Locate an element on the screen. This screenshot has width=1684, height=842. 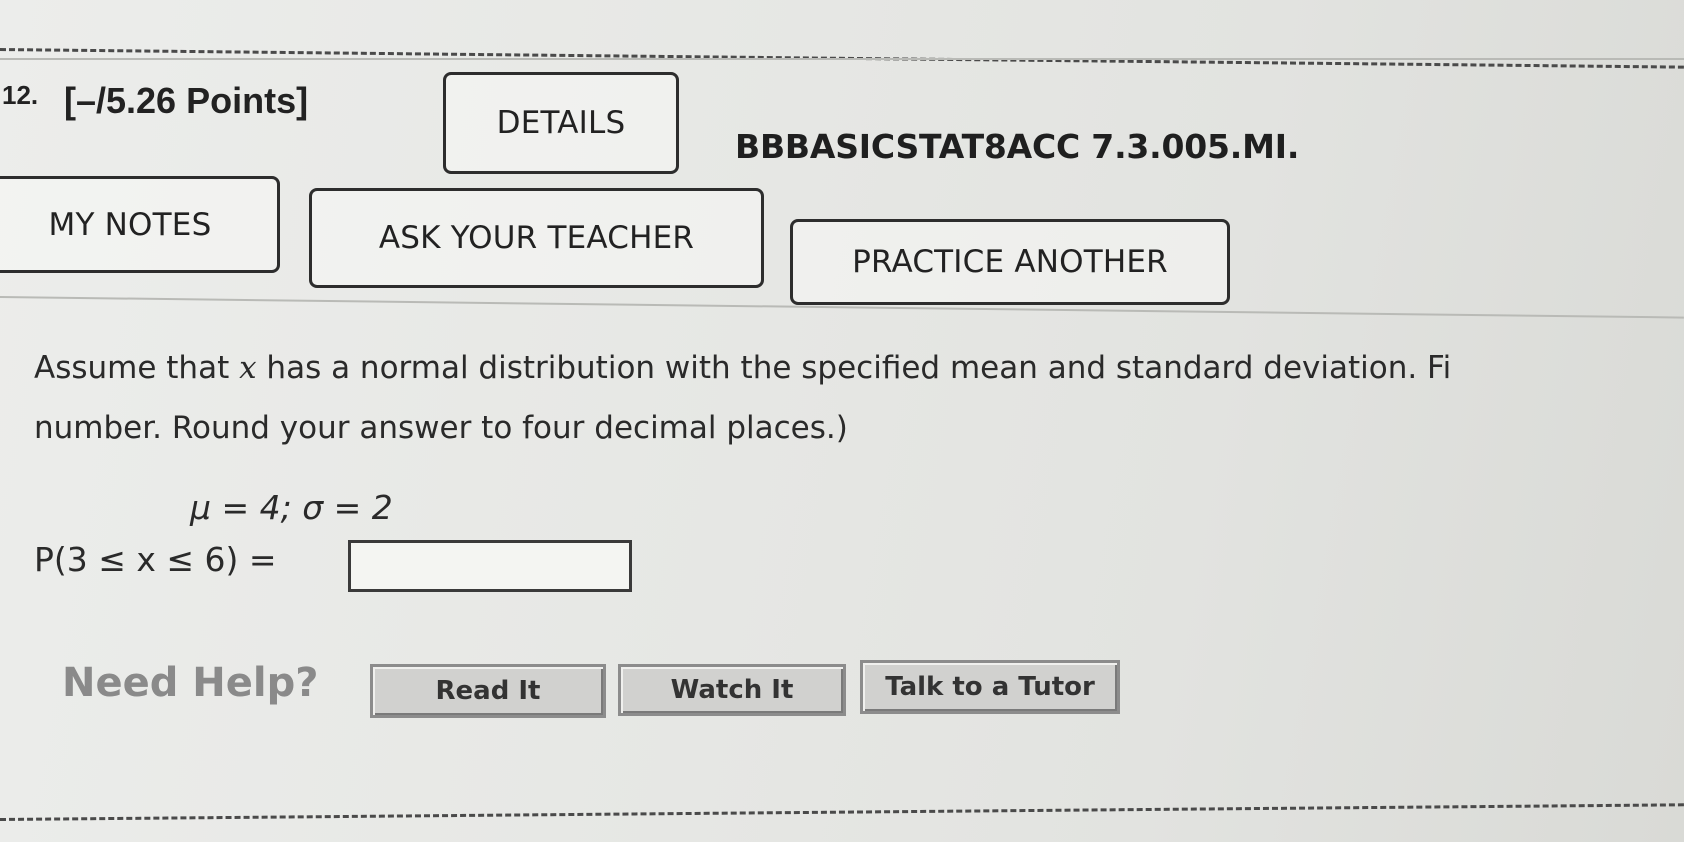
header-rule is located at coordinates (842, 59).